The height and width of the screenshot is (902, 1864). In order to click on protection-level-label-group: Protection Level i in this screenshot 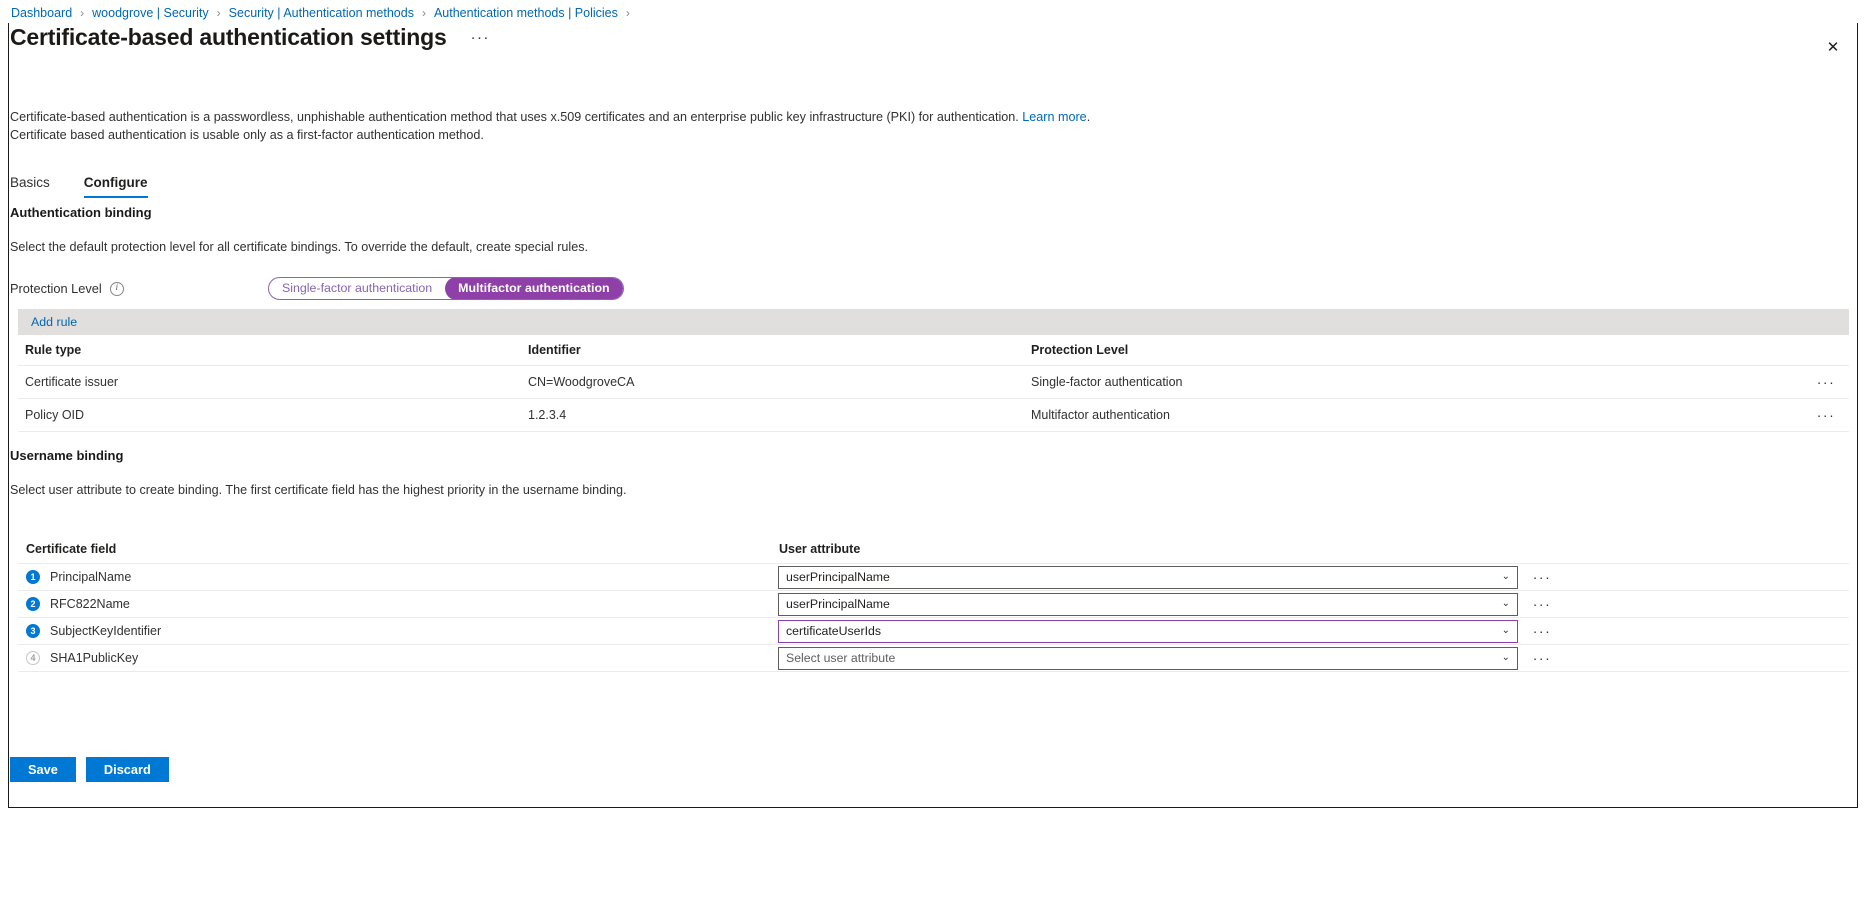, I will do `click(67, 288)`.